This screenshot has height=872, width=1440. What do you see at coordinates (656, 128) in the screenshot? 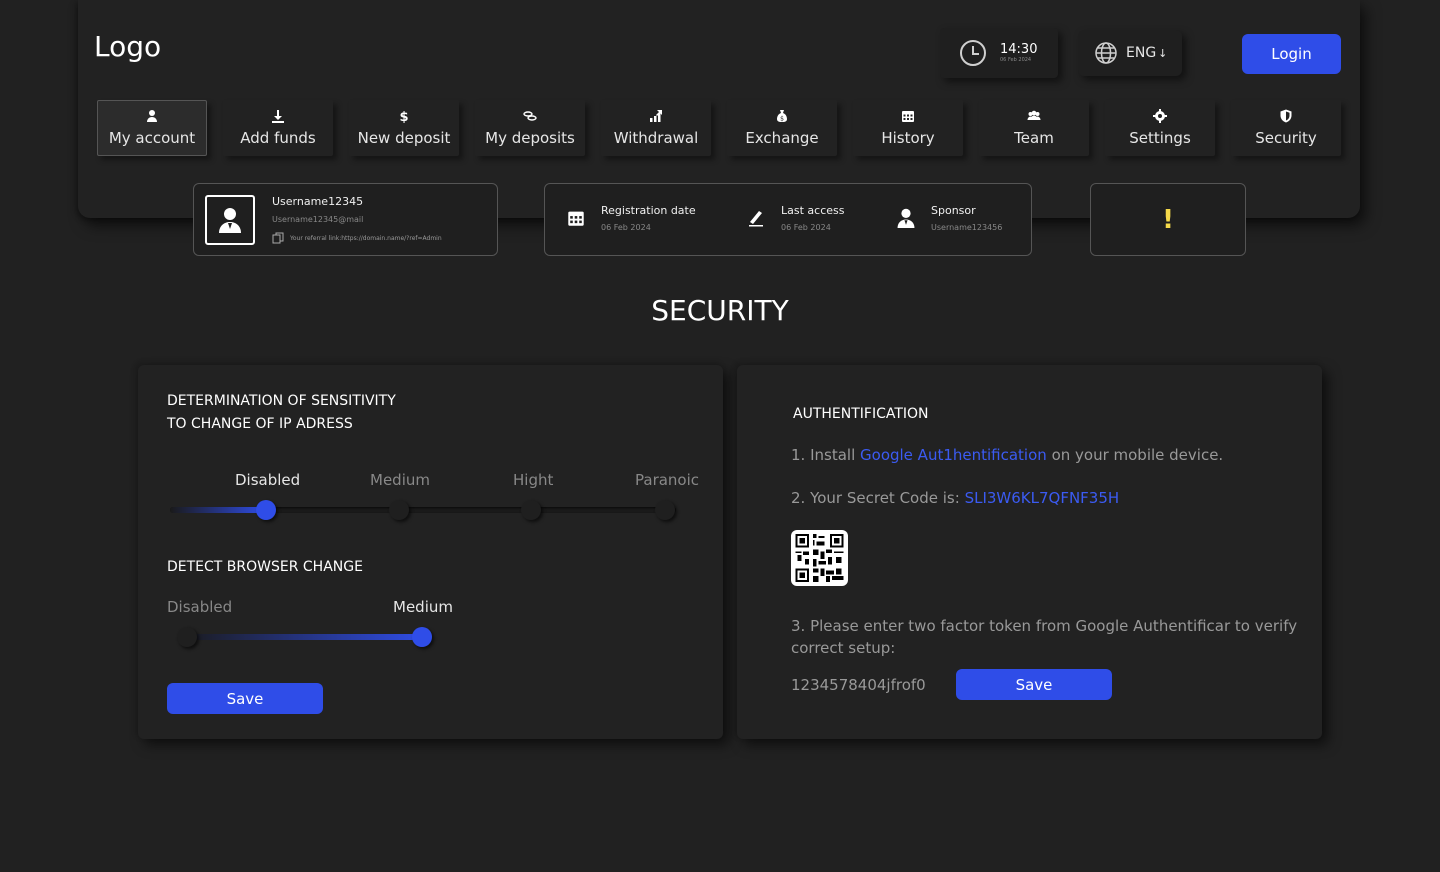
I see `nav-item-withdrawal: Withdrawal` at bounding box center [656, 128].